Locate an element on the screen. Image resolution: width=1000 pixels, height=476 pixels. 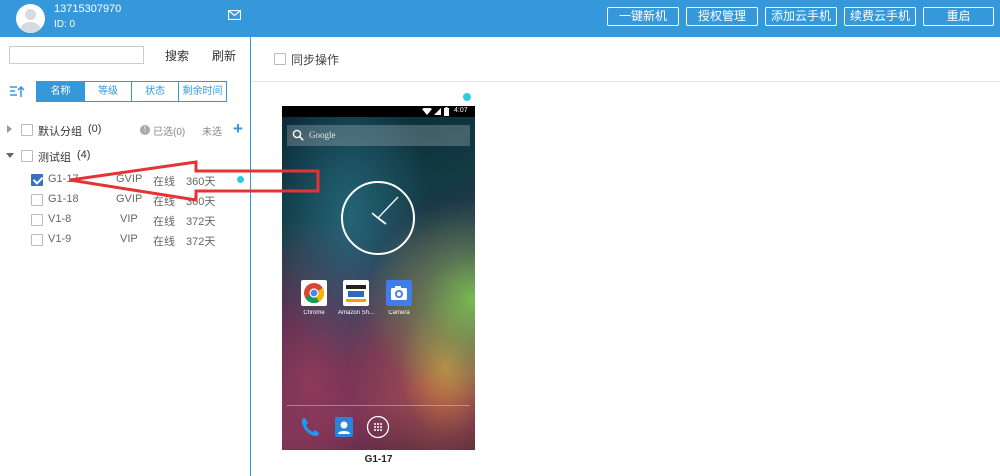
group-unselected-label: 未选 is located at coordinates (212, 132).